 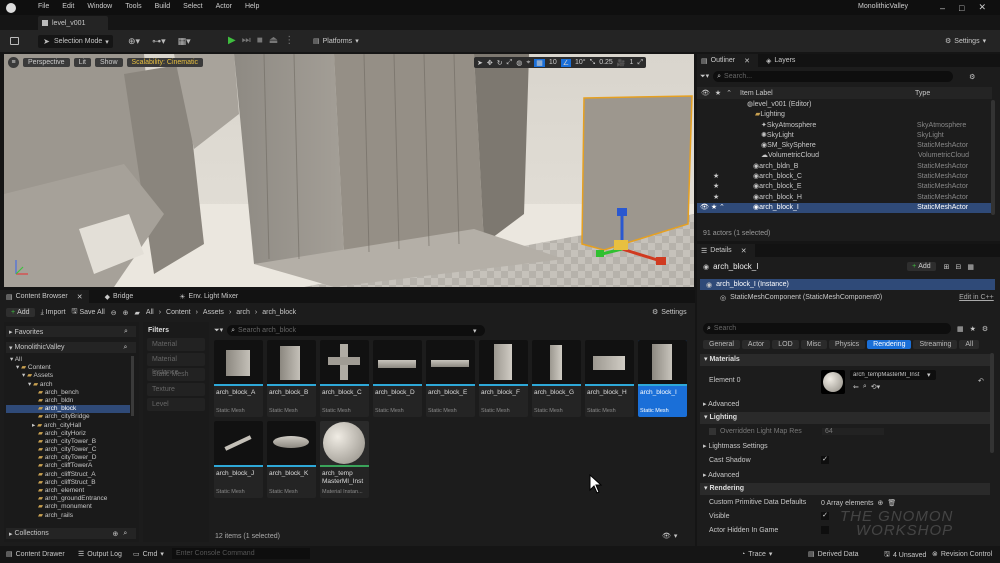 What do you see at coordinates (68, 376) in the screenshot?
I see `tree-item: ▾ ▰ Assets` at bounding box center [68, 376].